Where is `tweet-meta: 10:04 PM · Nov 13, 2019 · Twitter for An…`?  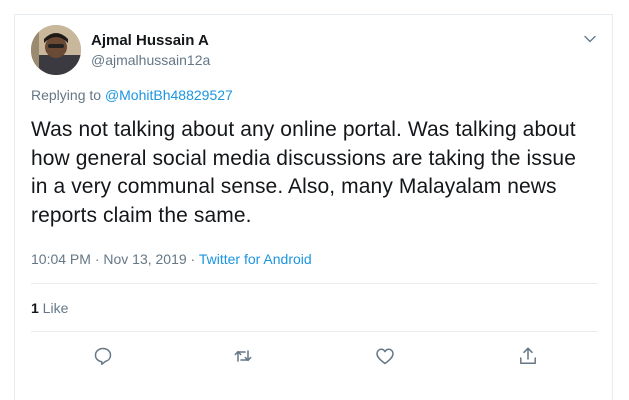
tweet-meta: 10:04 PM · Nov 13, 2019 · Twitter for An… is located at coordinates (171, 259).